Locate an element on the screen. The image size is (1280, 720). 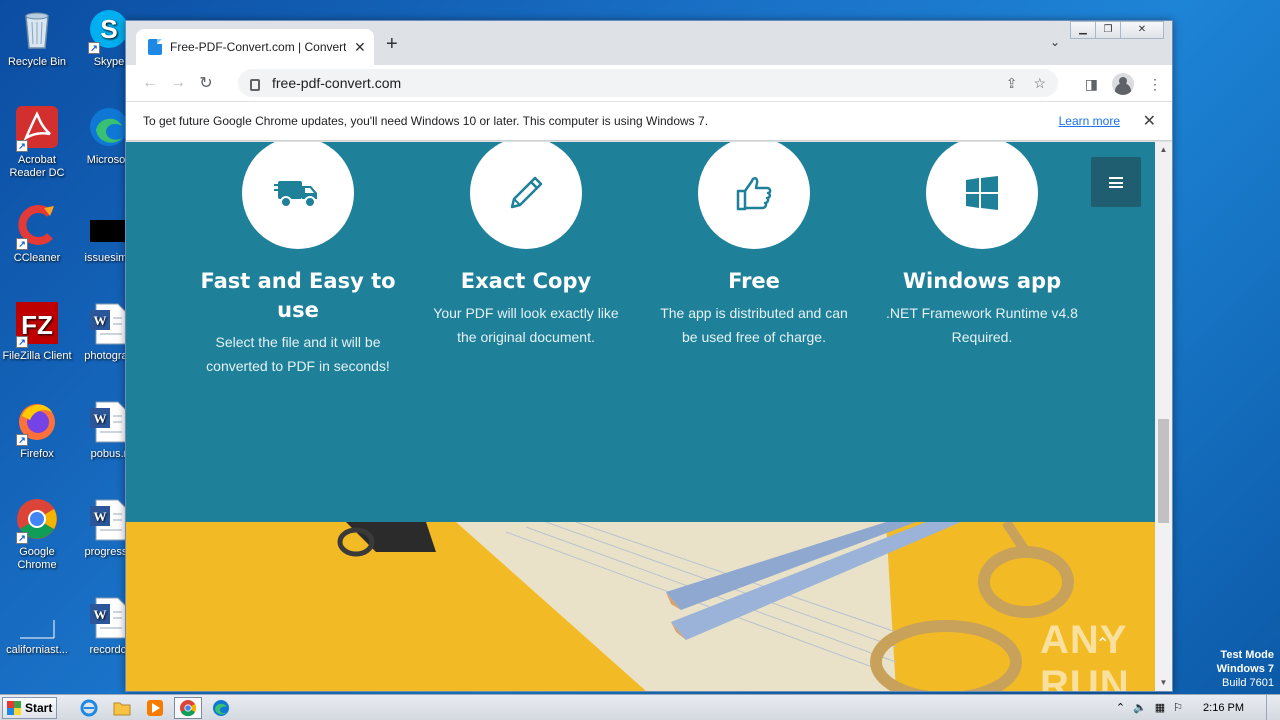
bookmark-star-icon: ☆ is located at coordinates (1039, 83).